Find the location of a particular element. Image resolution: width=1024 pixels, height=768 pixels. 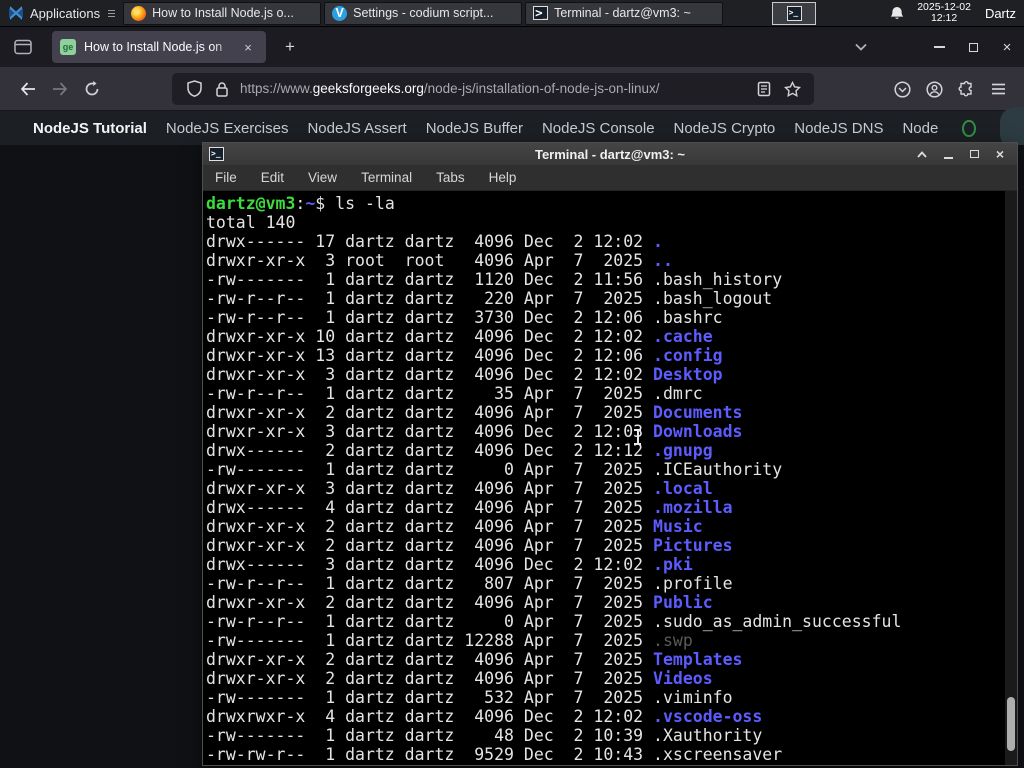

file-attributes: -rw-r--r-- 1 dartz dartz 807 Apr 7 2025 is located at coordinates (430, 583).